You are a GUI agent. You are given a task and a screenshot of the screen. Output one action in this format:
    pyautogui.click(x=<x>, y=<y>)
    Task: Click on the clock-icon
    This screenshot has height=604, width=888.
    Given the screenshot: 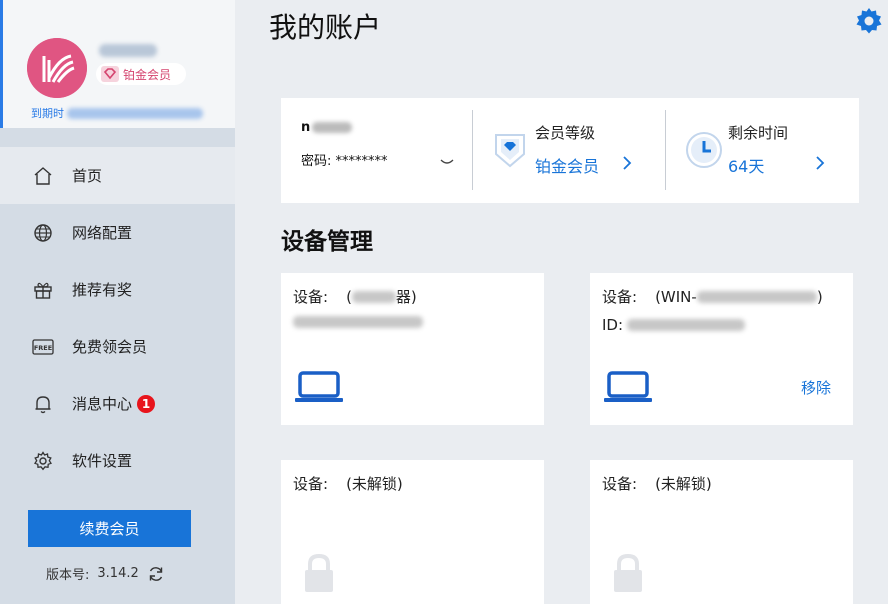 What is the action you would take?
    pyautogui.click(x=703, y=150)
    